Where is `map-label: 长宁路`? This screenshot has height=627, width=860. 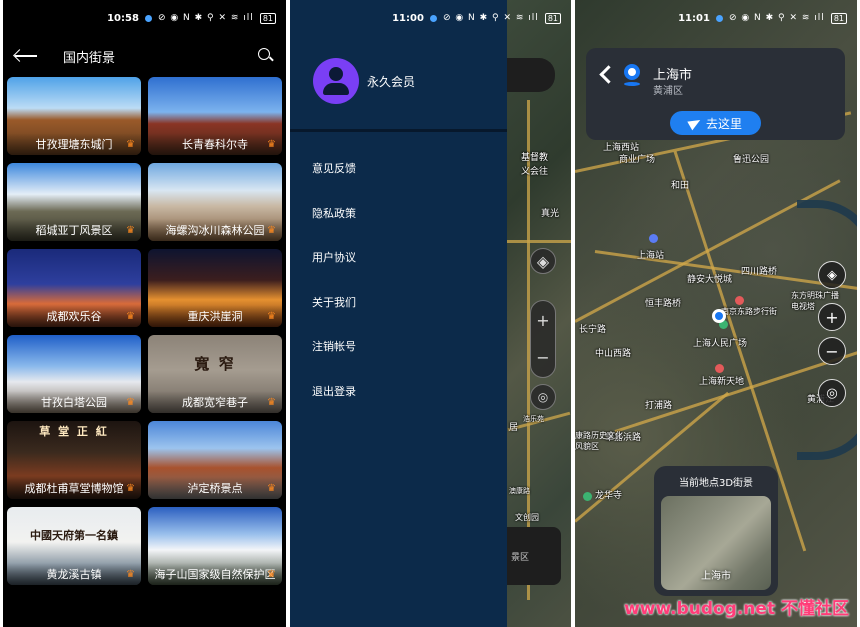
map-label: 长宁路 is located at coordinates (593, 330).